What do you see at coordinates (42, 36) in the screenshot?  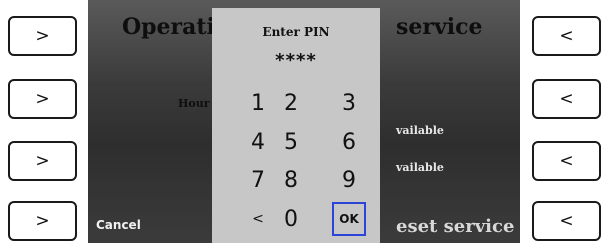 I see `left-softkey-1: >` at bounding box center [42, 36].